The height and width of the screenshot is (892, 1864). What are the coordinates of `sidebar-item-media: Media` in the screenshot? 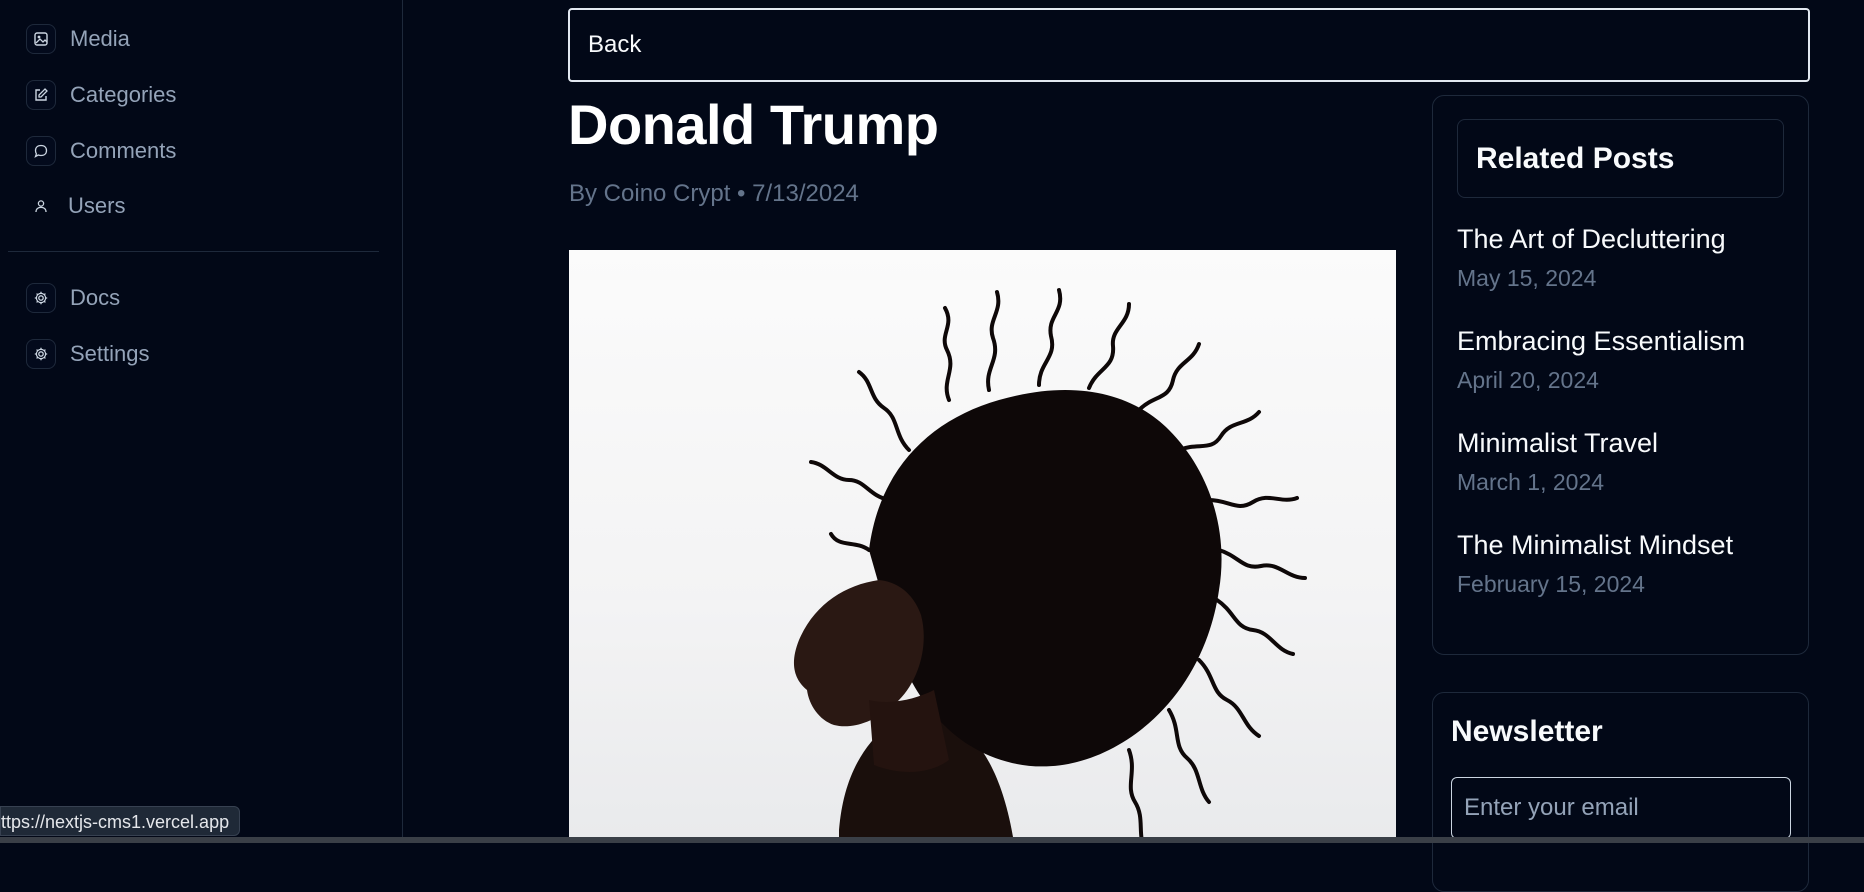 It's located at (78, 39).